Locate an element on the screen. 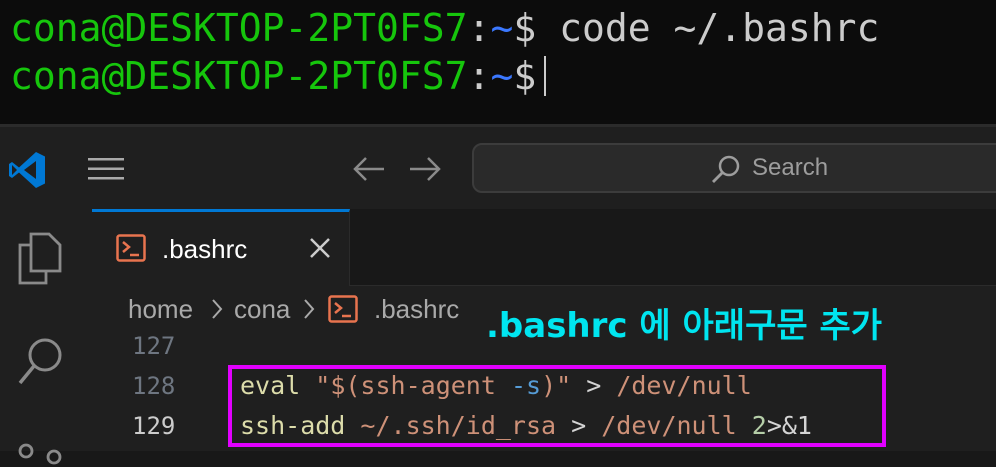  terminal-cursor is located at coordinates (545, 75).